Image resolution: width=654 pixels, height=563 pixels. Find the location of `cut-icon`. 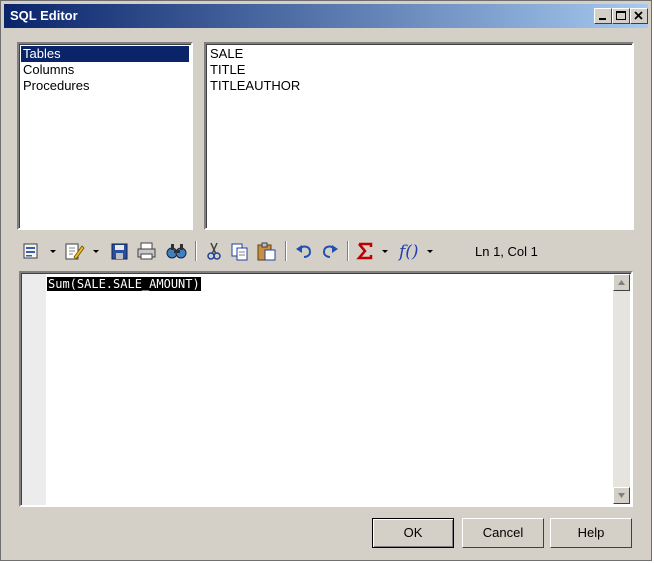

cut-icon is located at coordinates (214, 251).